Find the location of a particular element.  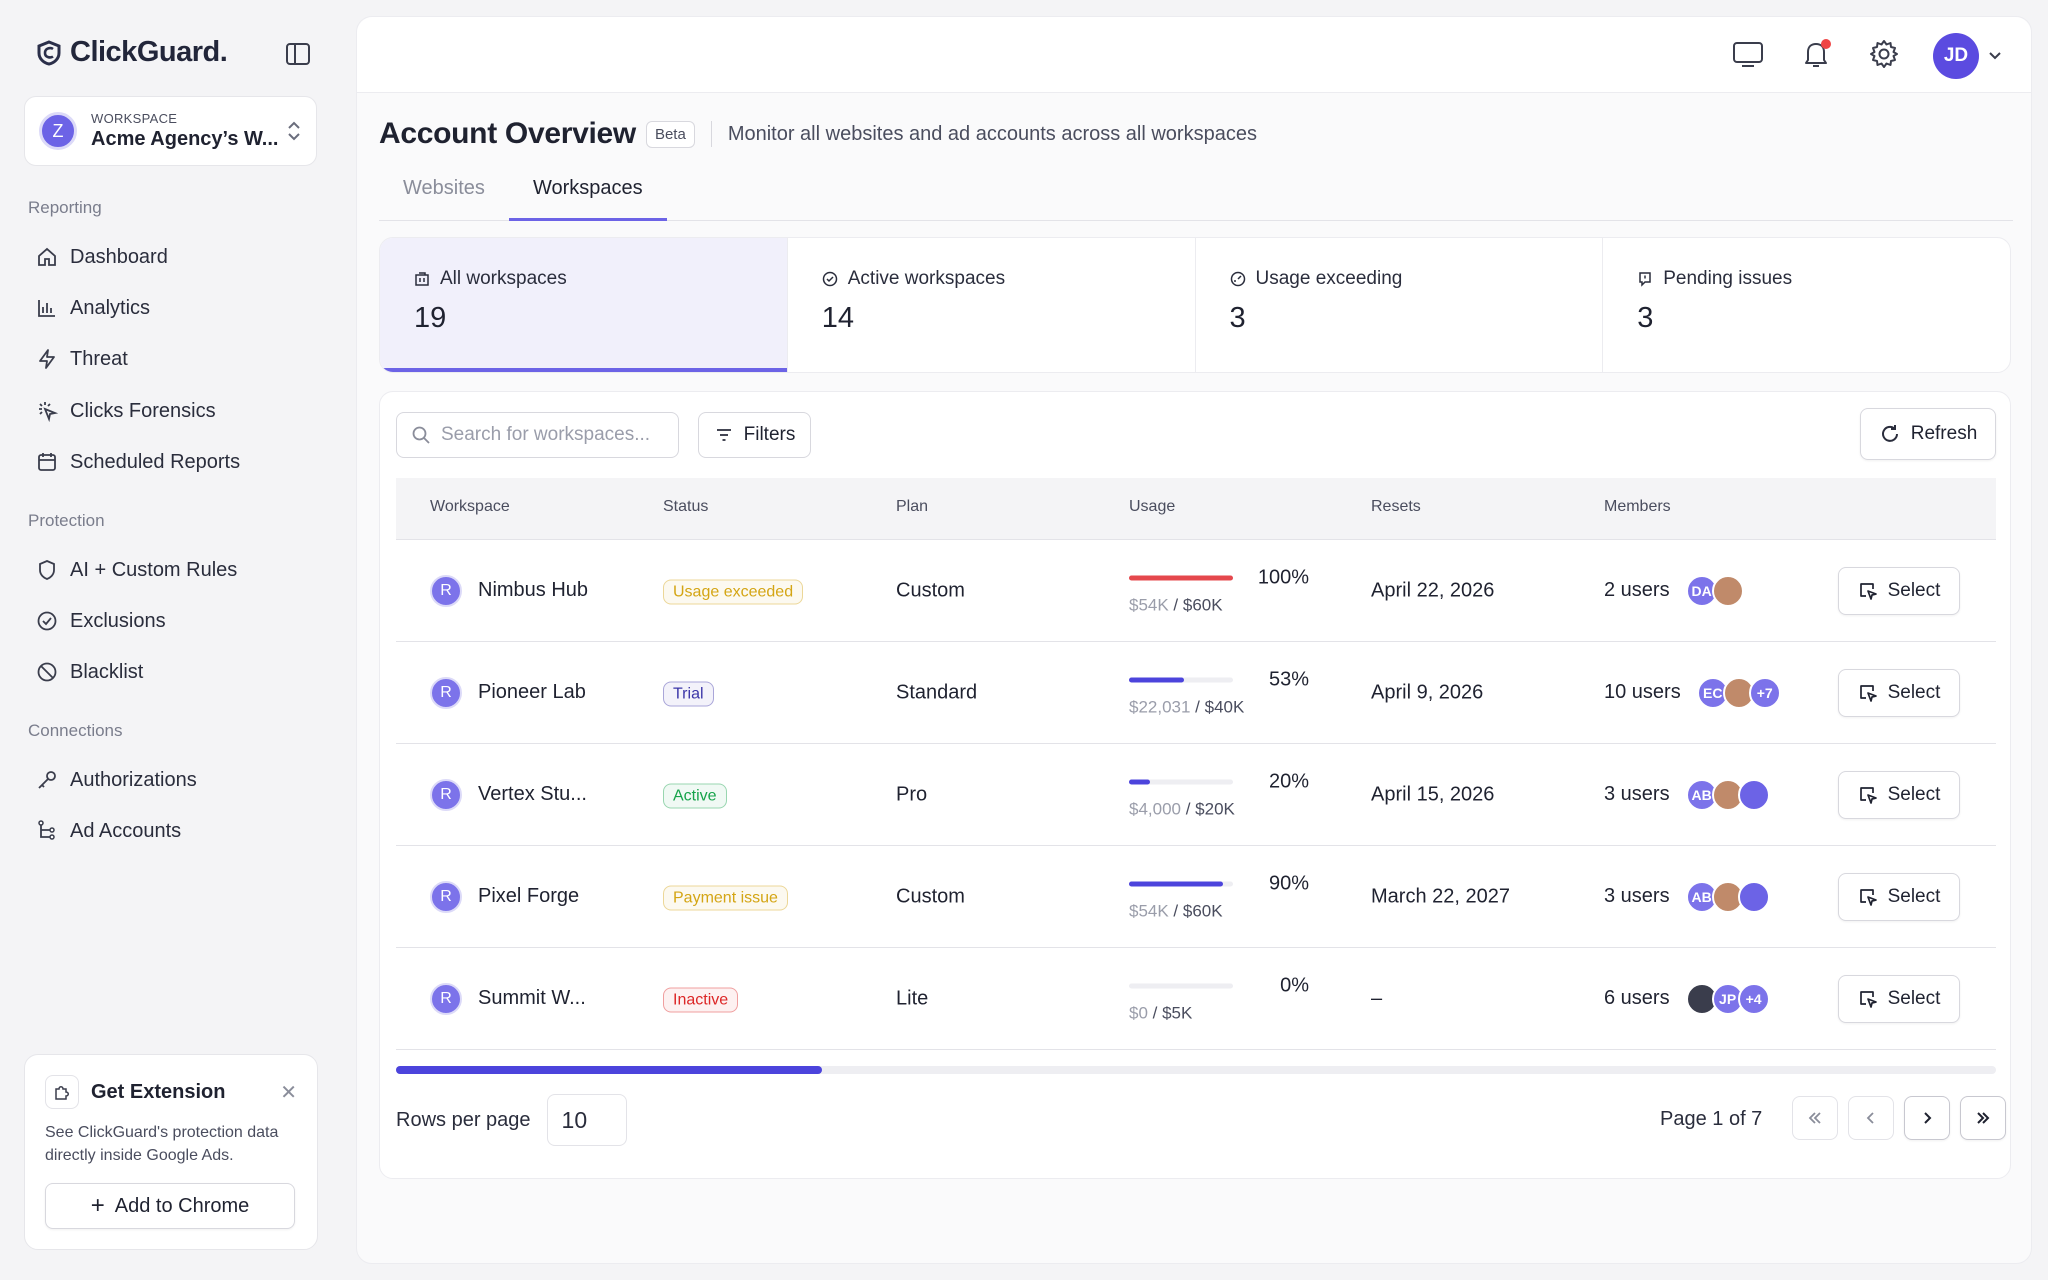

brand-logo: ClickGuard. is located at coordinates (132, 52).